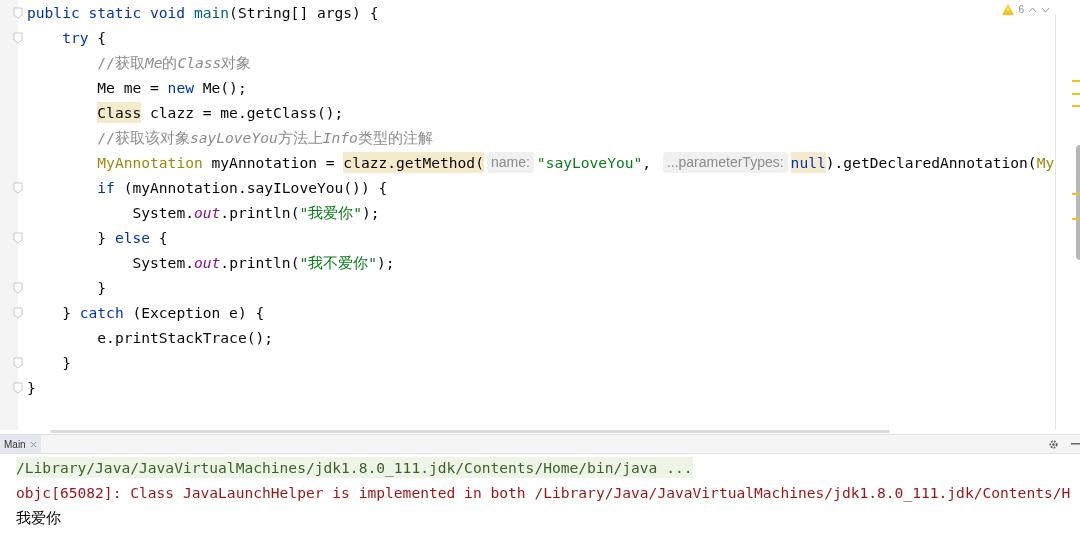 This screenshot has height=534, width=1080. I want to click on code-token: //获取该对象, so click(143, 137).